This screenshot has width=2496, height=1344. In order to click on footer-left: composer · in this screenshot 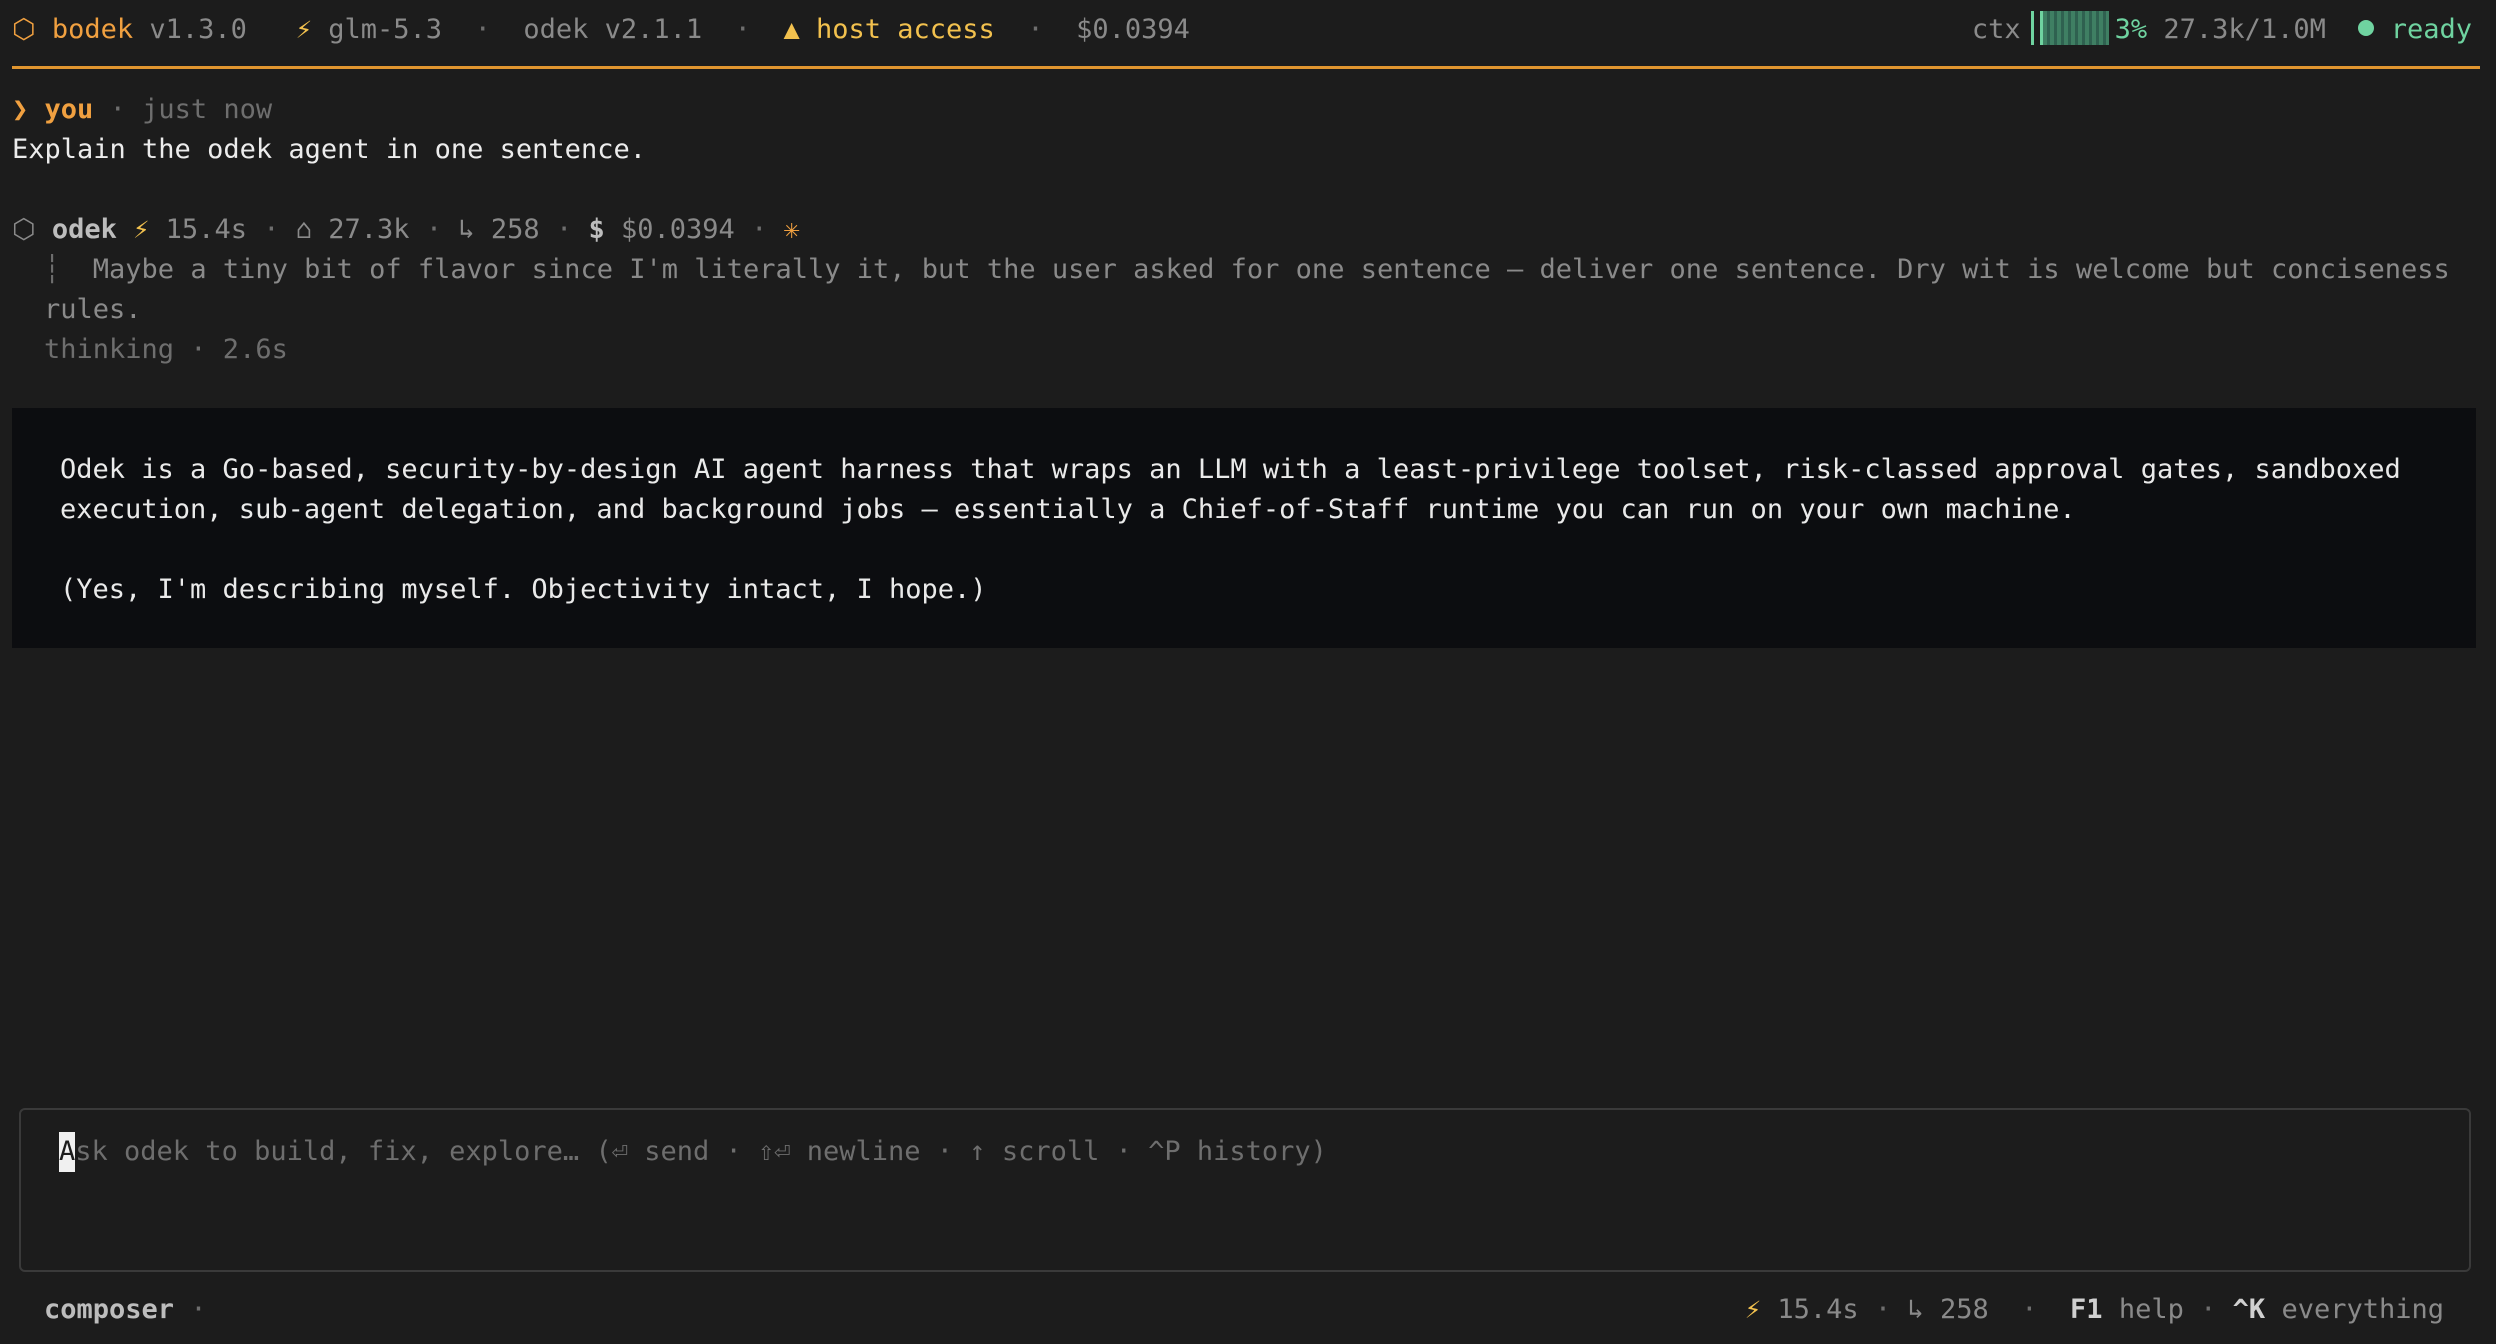, I will do `click(125, 1309)`.